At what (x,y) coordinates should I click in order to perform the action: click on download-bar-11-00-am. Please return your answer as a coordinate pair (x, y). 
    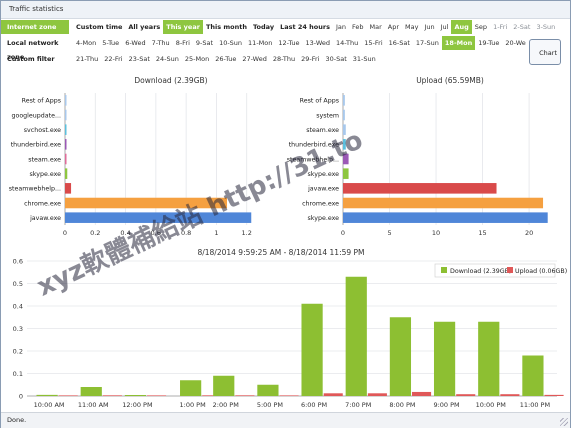
    Looking at the image, I should click on (91, 391).